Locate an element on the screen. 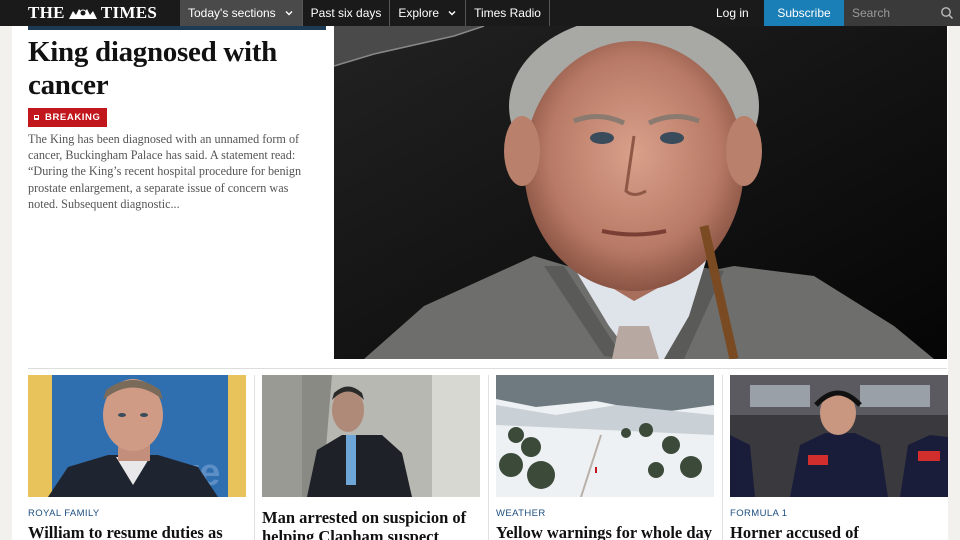 This screenshot has width=960, height=540. cctv-photo-image is located at coordinates (371, 436).